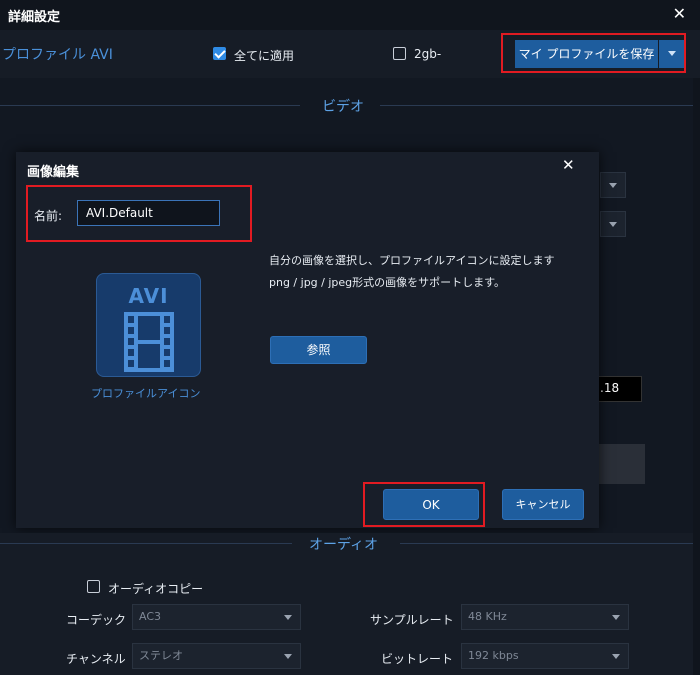 The width and height of the screenshot is (700, 675). I want to click on highlight-save-profile, so click(593, 53).